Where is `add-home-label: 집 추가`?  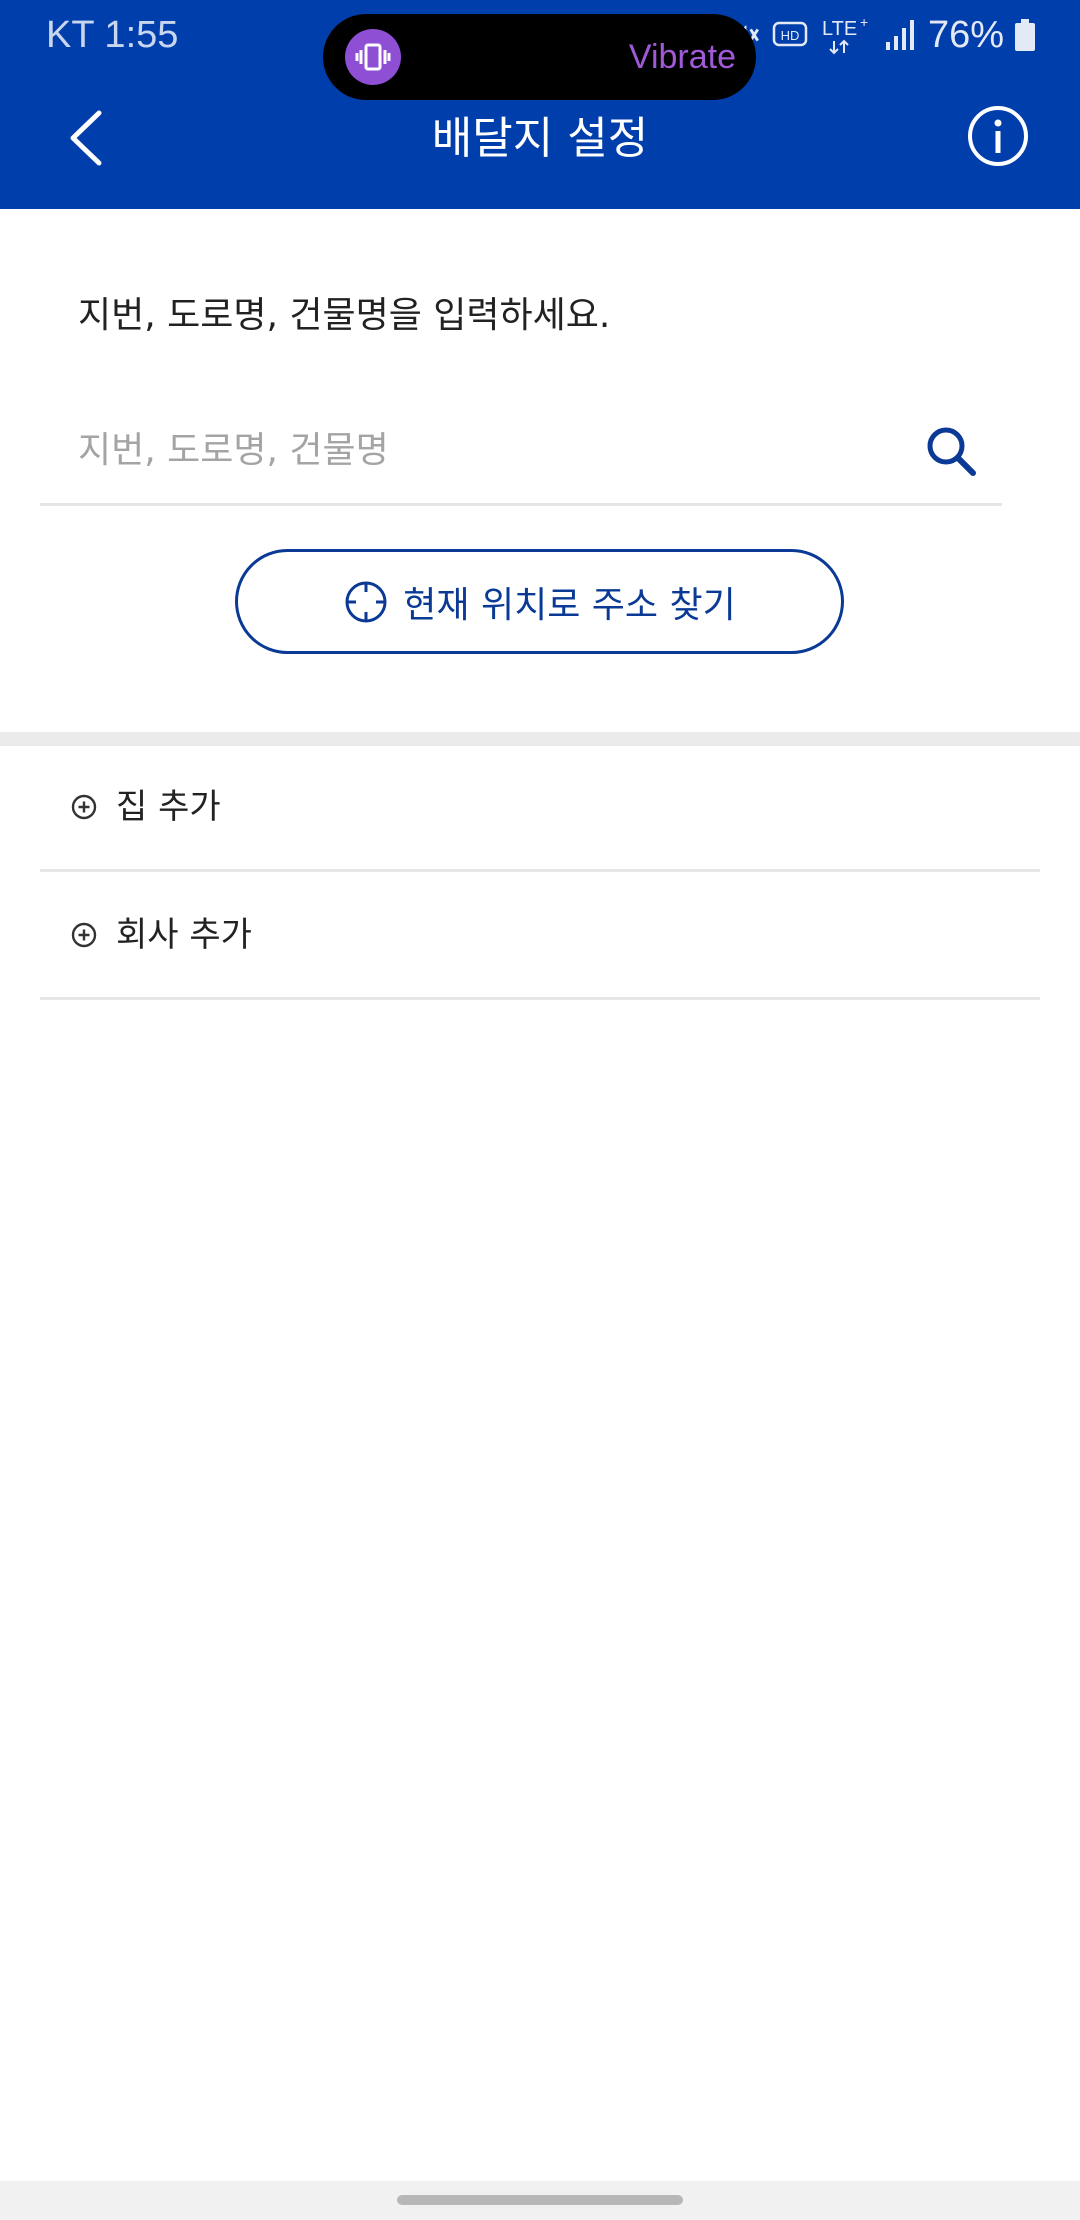 add-home-label: 집 추가 is located at coordinates (168, 806).